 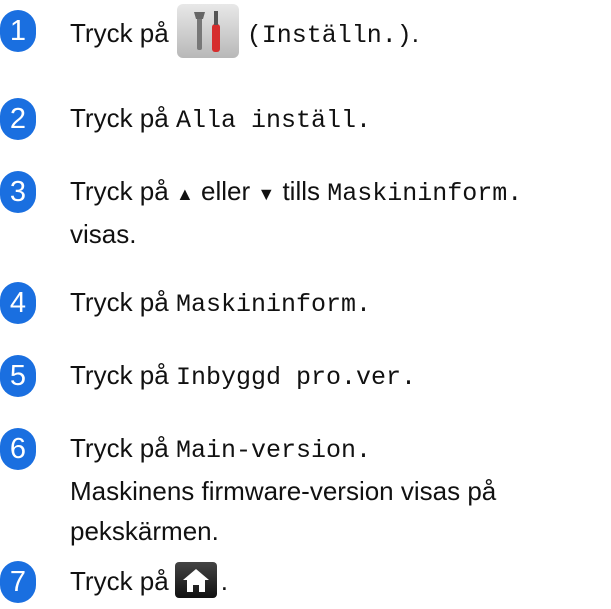 What do you see at coordinates (18, 449) in the screenshot?
I see `step-number: 6` at bounding box center [18, 449].